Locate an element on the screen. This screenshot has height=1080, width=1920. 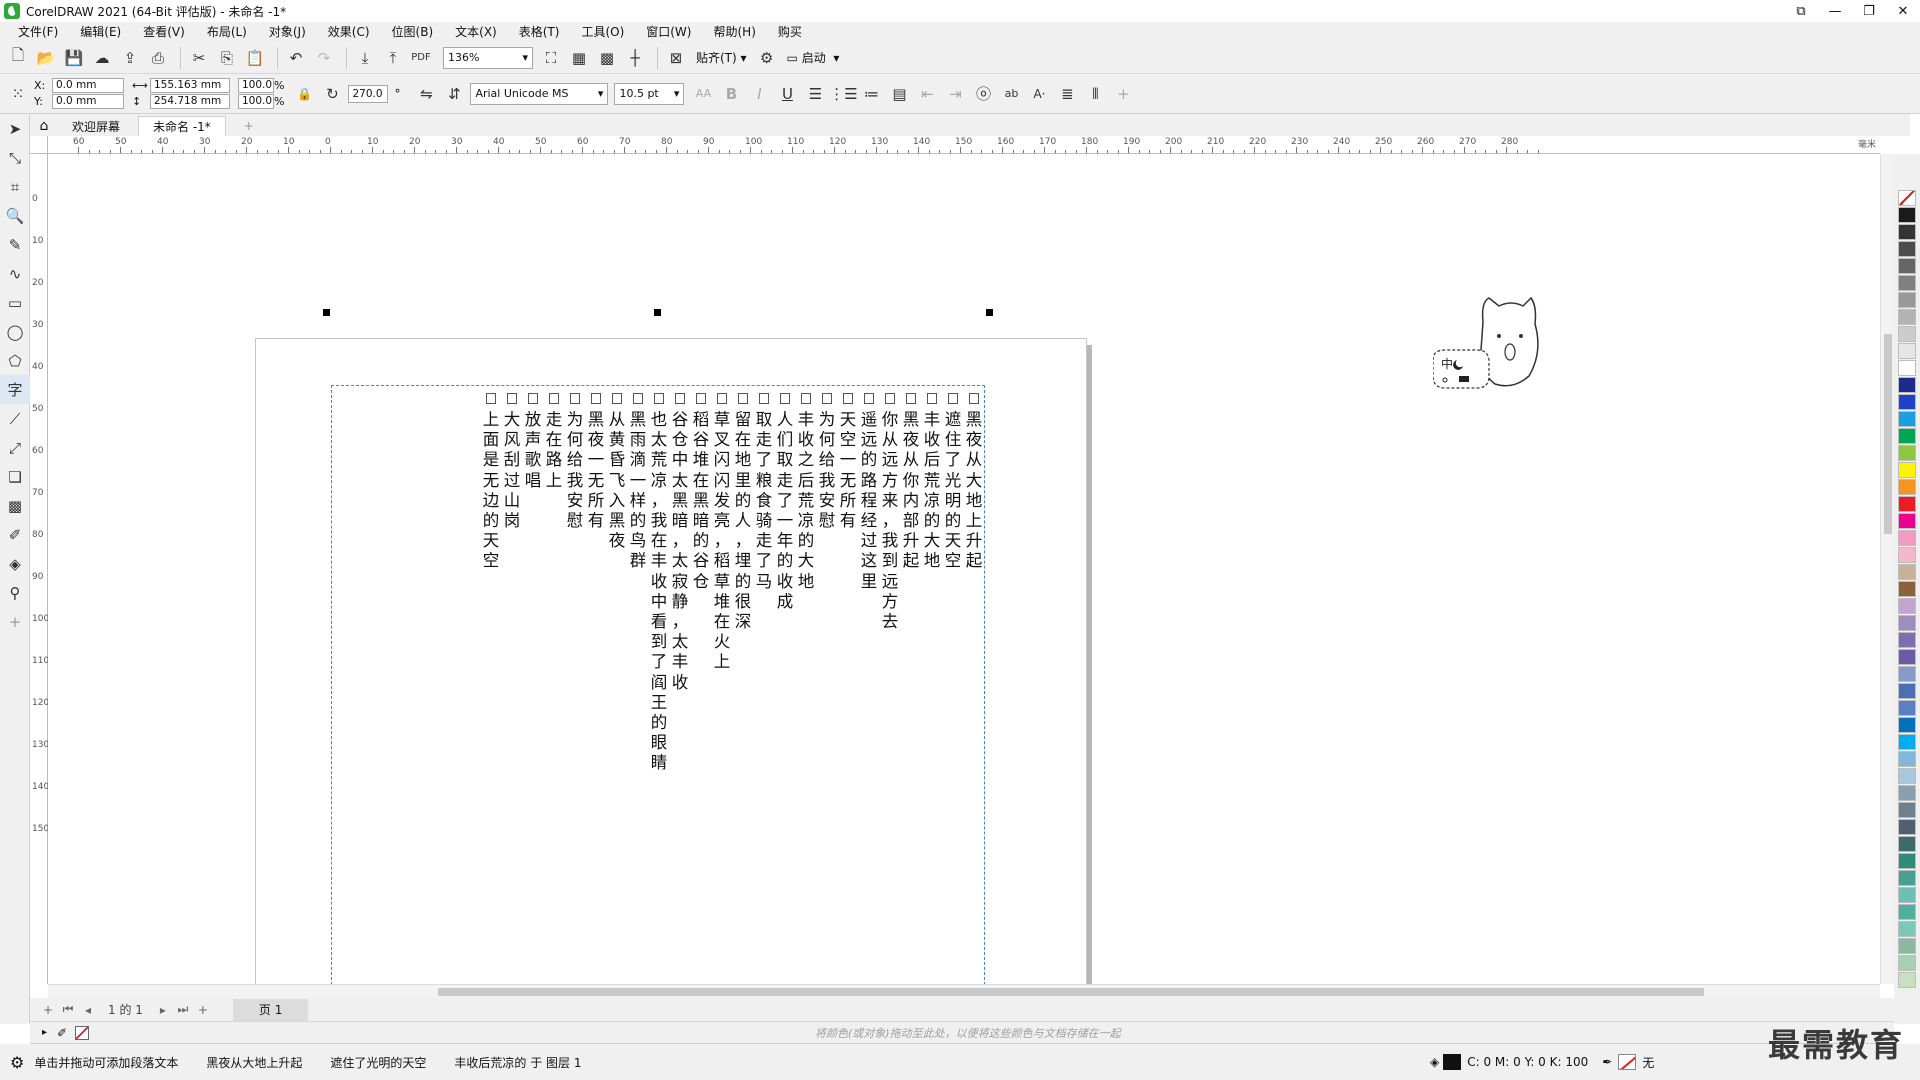
x-position-input: 0.0 mm is located at coordinates (88, 85).